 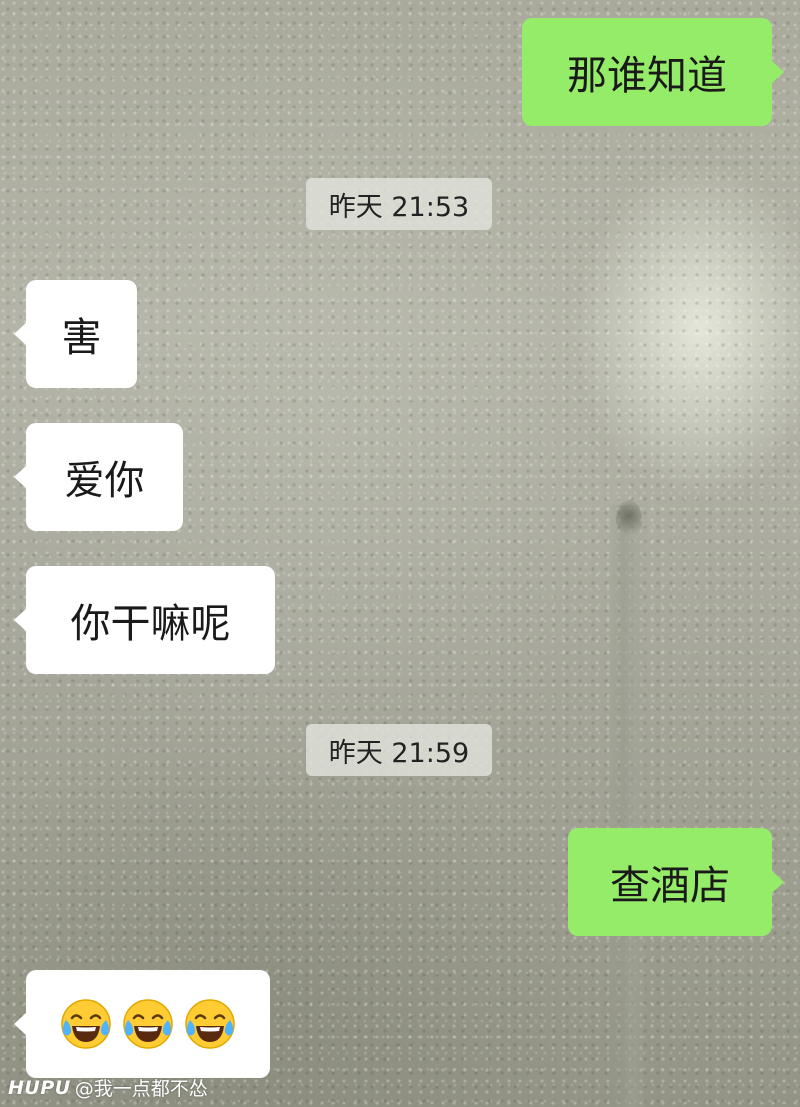 I want to click on message-bubble-received: 爱你, so click(x=98, y=477).